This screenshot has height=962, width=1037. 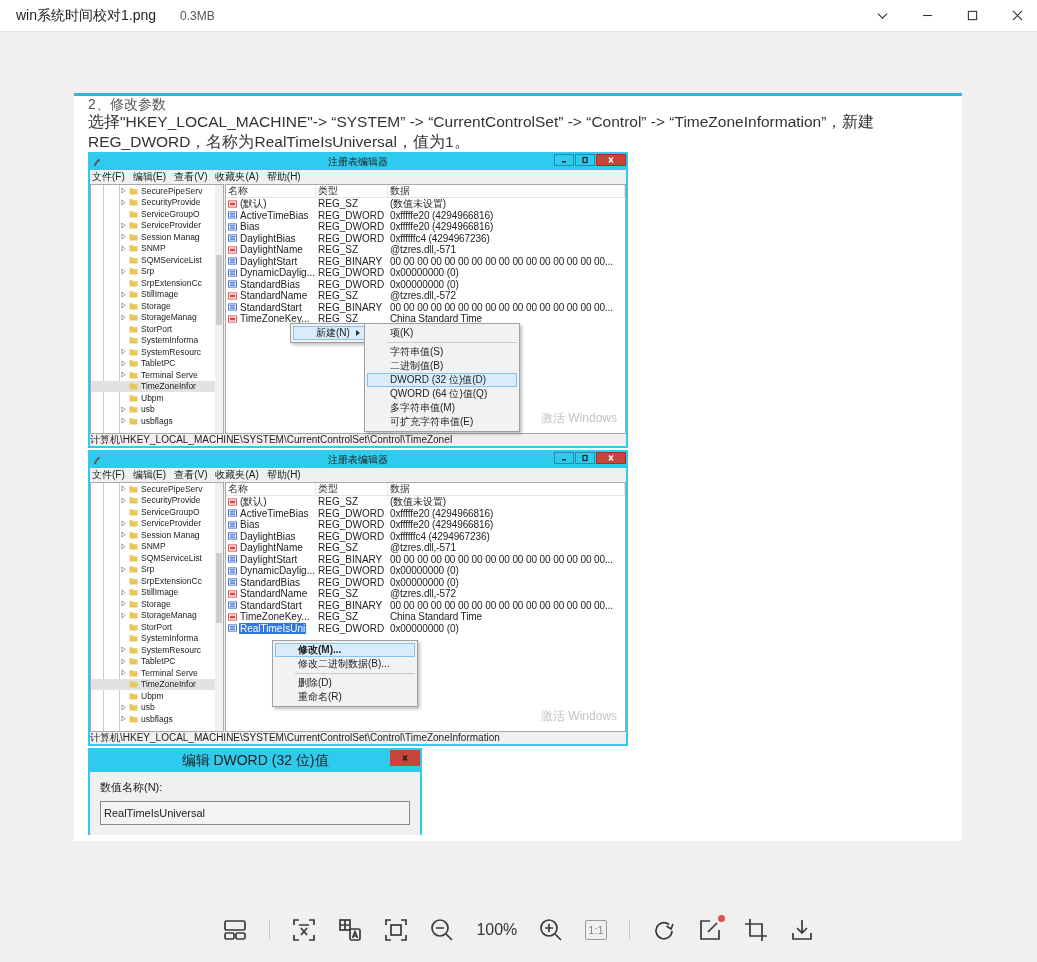 I want to click on menu-item: 查看(V), so click(x=191, y=475).